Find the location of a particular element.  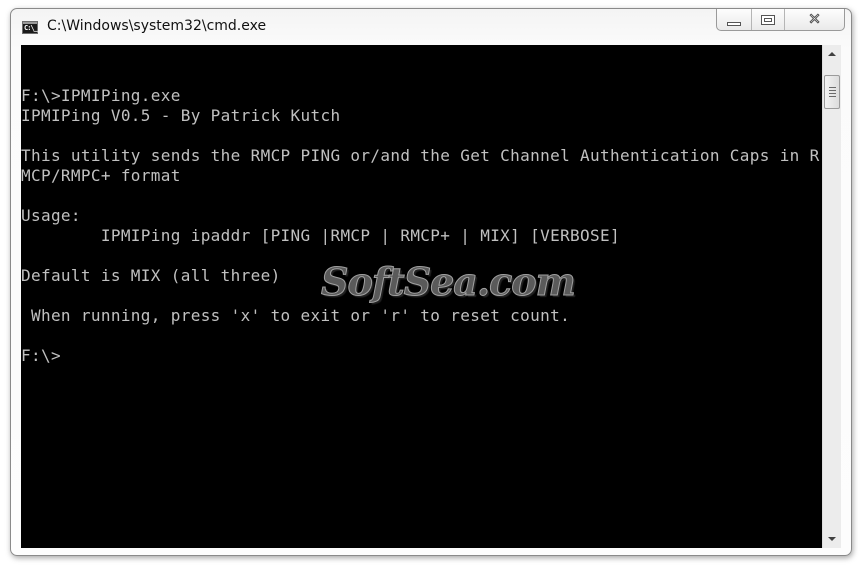

console-icon: C:\_ is located at coordinates (30, 27).